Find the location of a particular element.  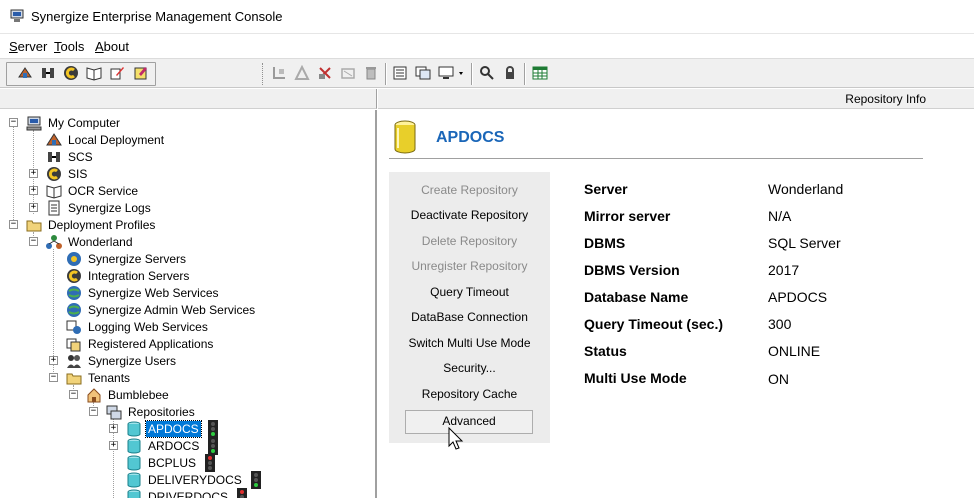

tree-node-synergize-web-services: Synergize Web Services is located at coordinates (143, 292).